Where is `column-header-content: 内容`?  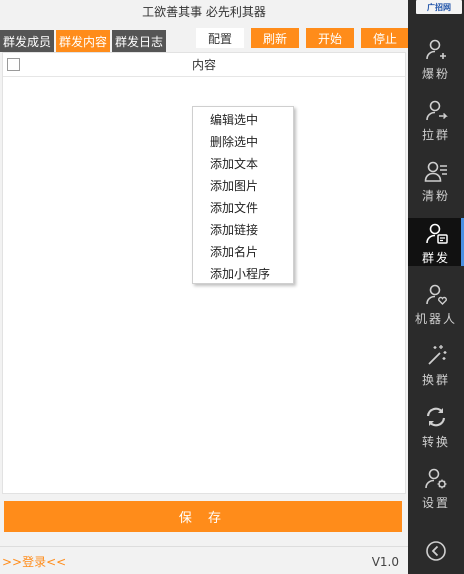 column-header-content: 内容 is located at coordinates (203, 65).